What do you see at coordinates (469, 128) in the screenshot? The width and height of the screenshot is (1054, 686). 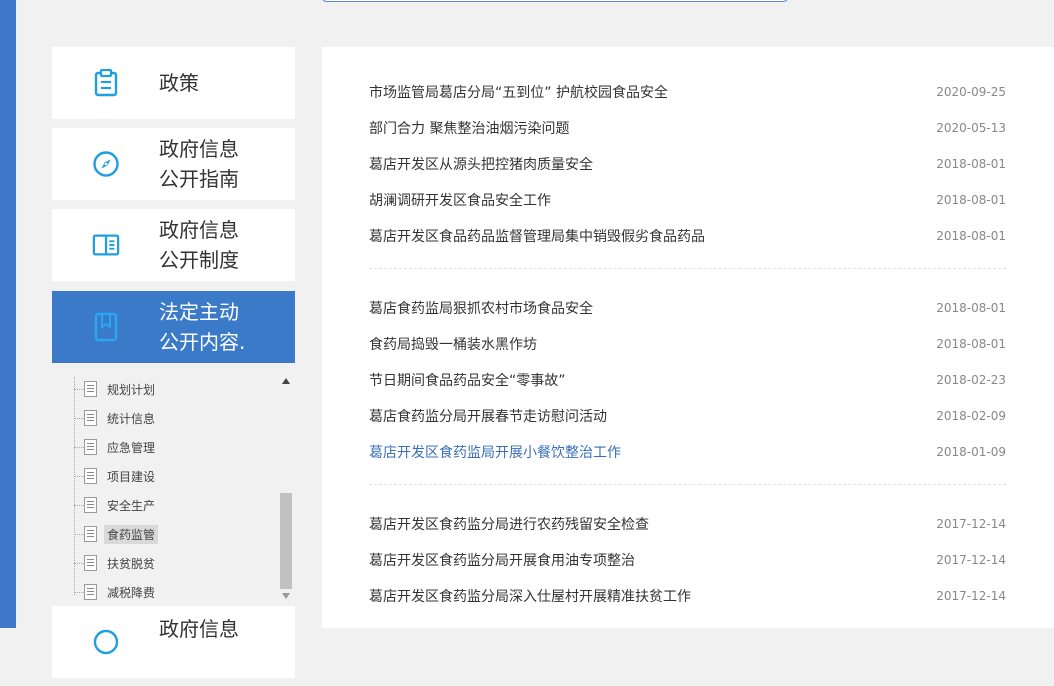 I see `news-title-link: 部门合力 聚焦整治油烟污染问题` at bounding box center [469, 128].